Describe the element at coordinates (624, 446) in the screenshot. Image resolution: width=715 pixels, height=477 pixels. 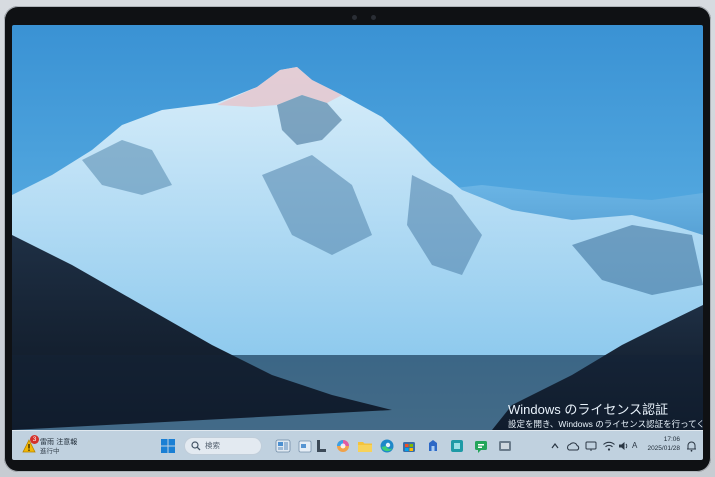
I see `volume-icon` at that location.